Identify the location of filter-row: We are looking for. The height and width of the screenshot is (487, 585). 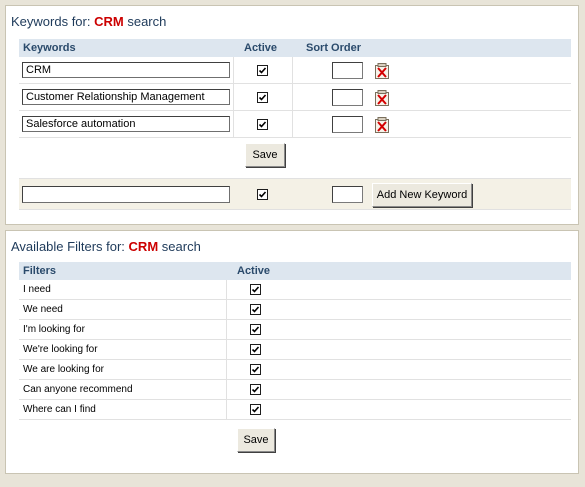
(295, 370).